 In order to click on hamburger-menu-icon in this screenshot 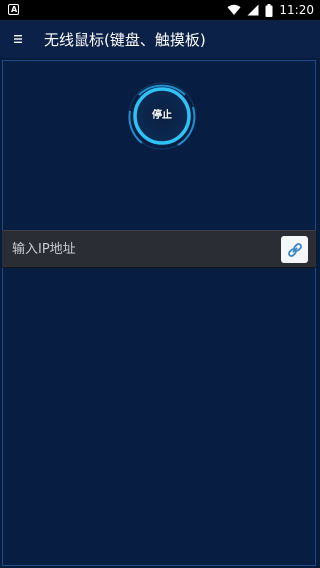, I will do `click(18, 39)`.